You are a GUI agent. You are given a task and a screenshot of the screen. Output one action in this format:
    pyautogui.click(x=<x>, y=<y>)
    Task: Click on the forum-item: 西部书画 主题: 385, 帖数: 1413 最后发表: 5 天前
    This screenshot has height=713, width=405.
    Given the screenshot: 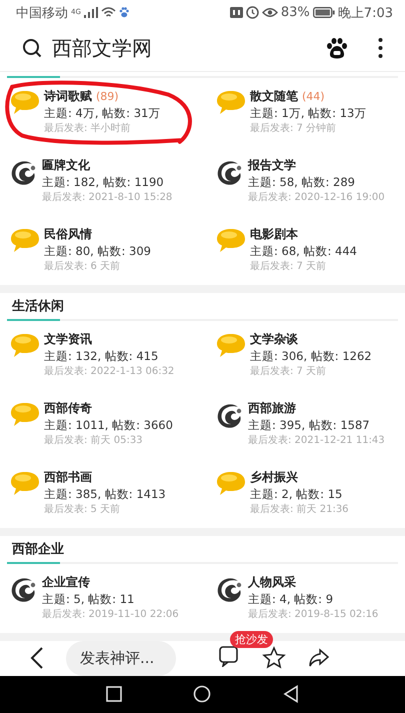 What is the action you would take?
    pyautogui.click(x=103, y=493)
    